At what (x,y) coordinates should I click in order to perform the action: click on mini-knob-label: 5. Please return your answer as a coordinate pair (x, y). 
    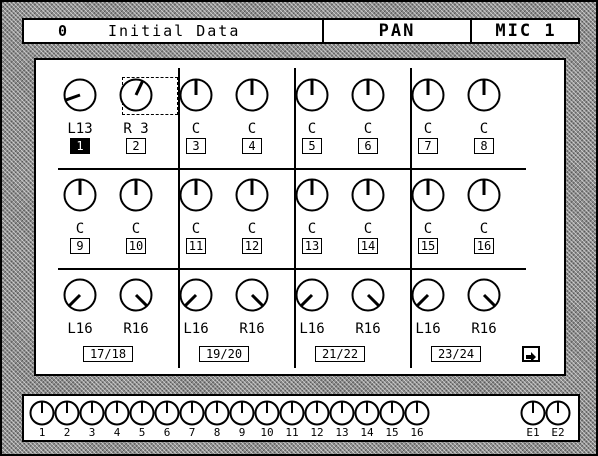
    Looking at the image, I should click on (142, 432).